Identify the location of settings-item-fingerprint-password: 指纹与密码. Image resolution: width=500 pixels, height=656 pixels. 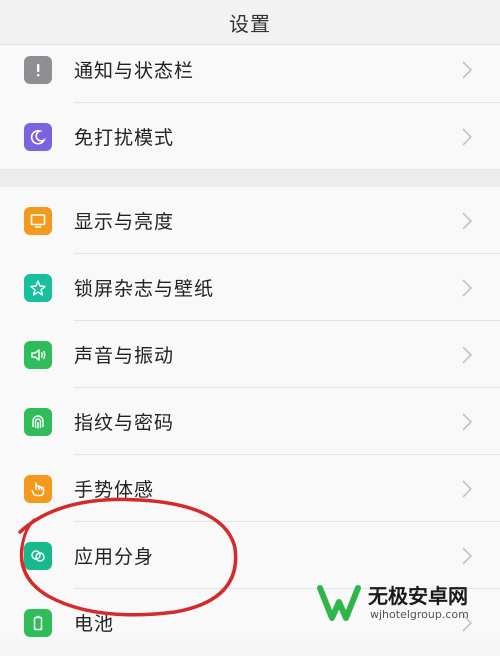
(250, 421).